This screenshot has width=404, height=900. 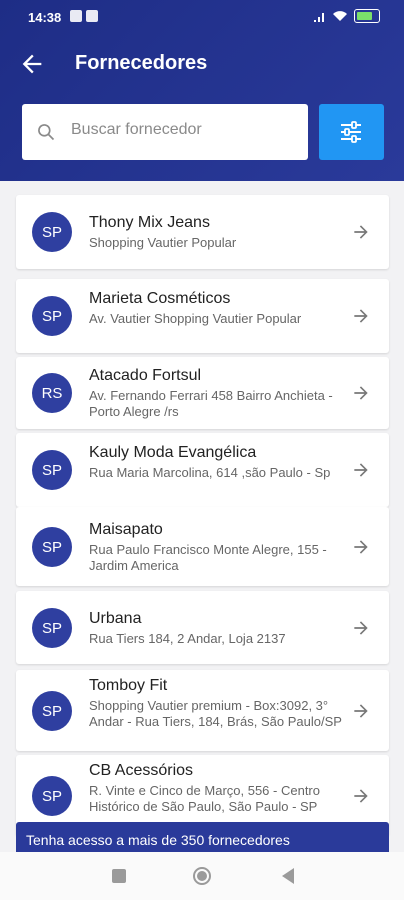 I want to click on supplier-name: Marieta Cosméticos, so click(x=160, y=298).